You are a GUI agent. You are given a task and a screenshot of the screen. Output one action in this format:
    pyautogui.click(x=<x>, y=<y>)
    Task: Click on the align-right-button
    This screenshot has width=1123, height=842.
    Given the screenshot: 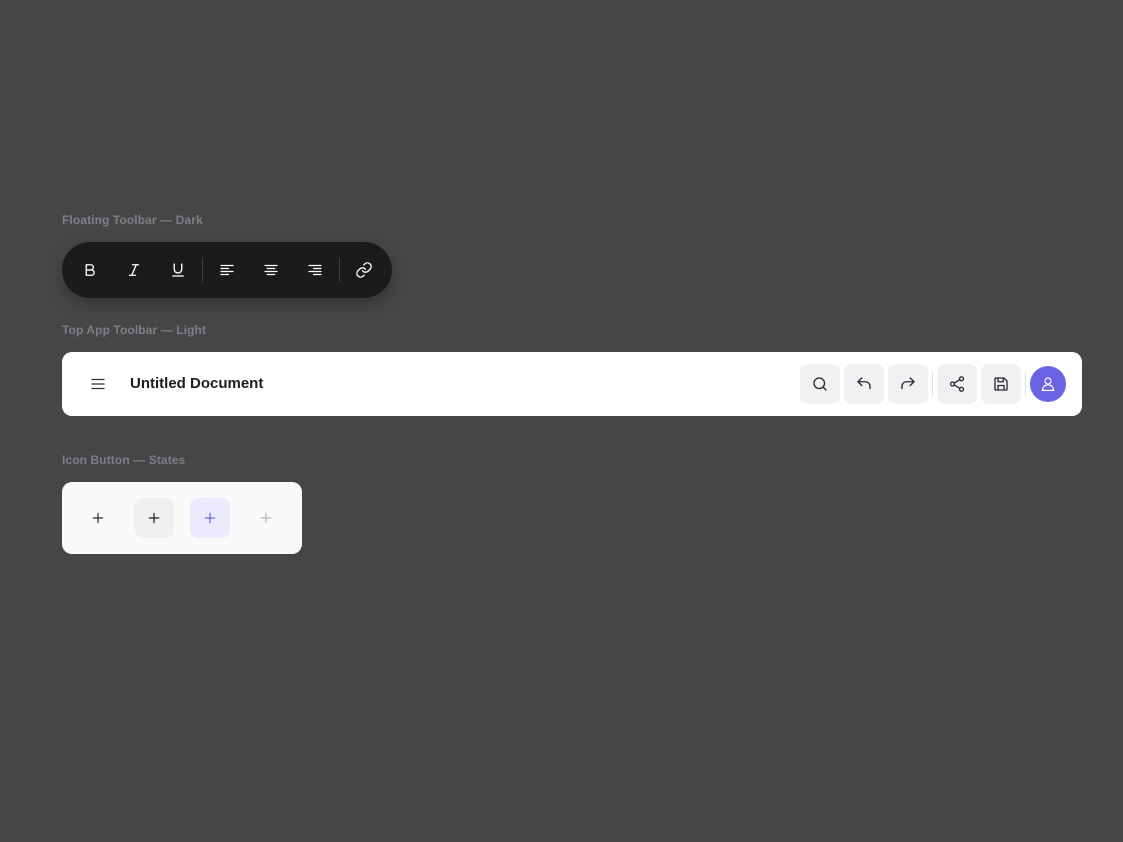 What is the action you would take?
    pyautogui.click(x=315, y=270)
    